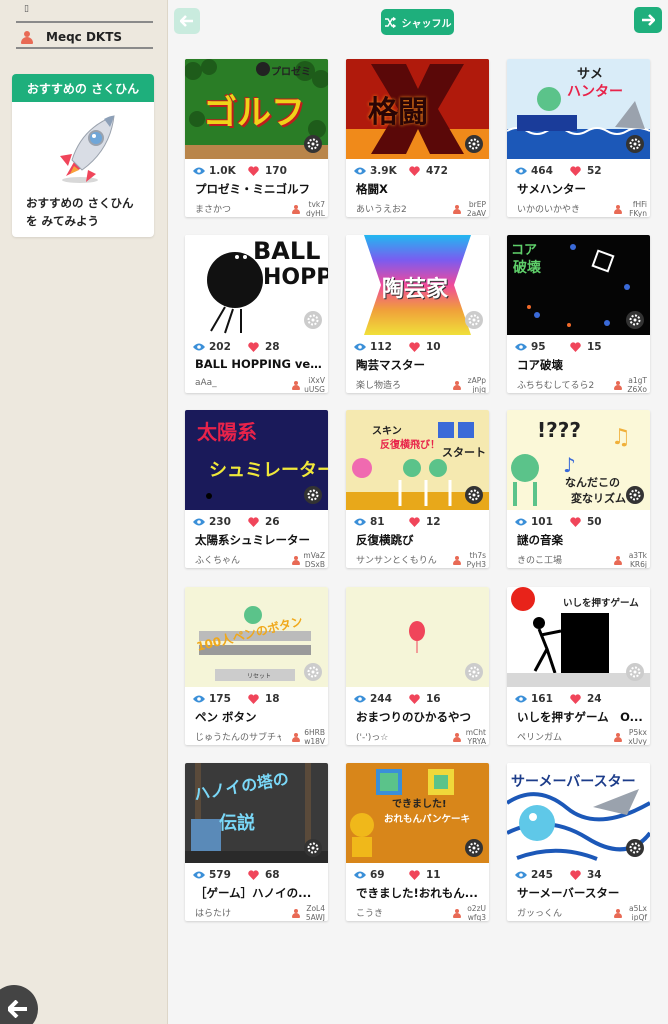 Image resolution: width=668 pixels, height=1024 pixels. I want to click on view-count: 230, so click(220, 522).